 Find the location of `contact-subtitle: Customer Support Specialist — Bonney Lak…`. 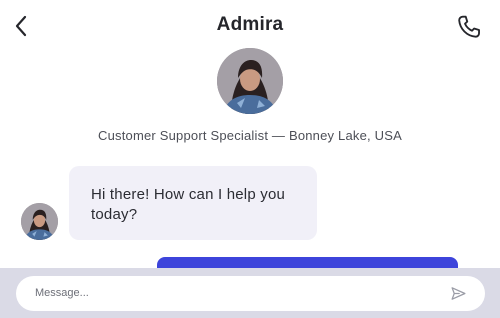

contact-subtitle: Customer Support Specialist — Bonney Lak… is located at coordinates (249, 135).